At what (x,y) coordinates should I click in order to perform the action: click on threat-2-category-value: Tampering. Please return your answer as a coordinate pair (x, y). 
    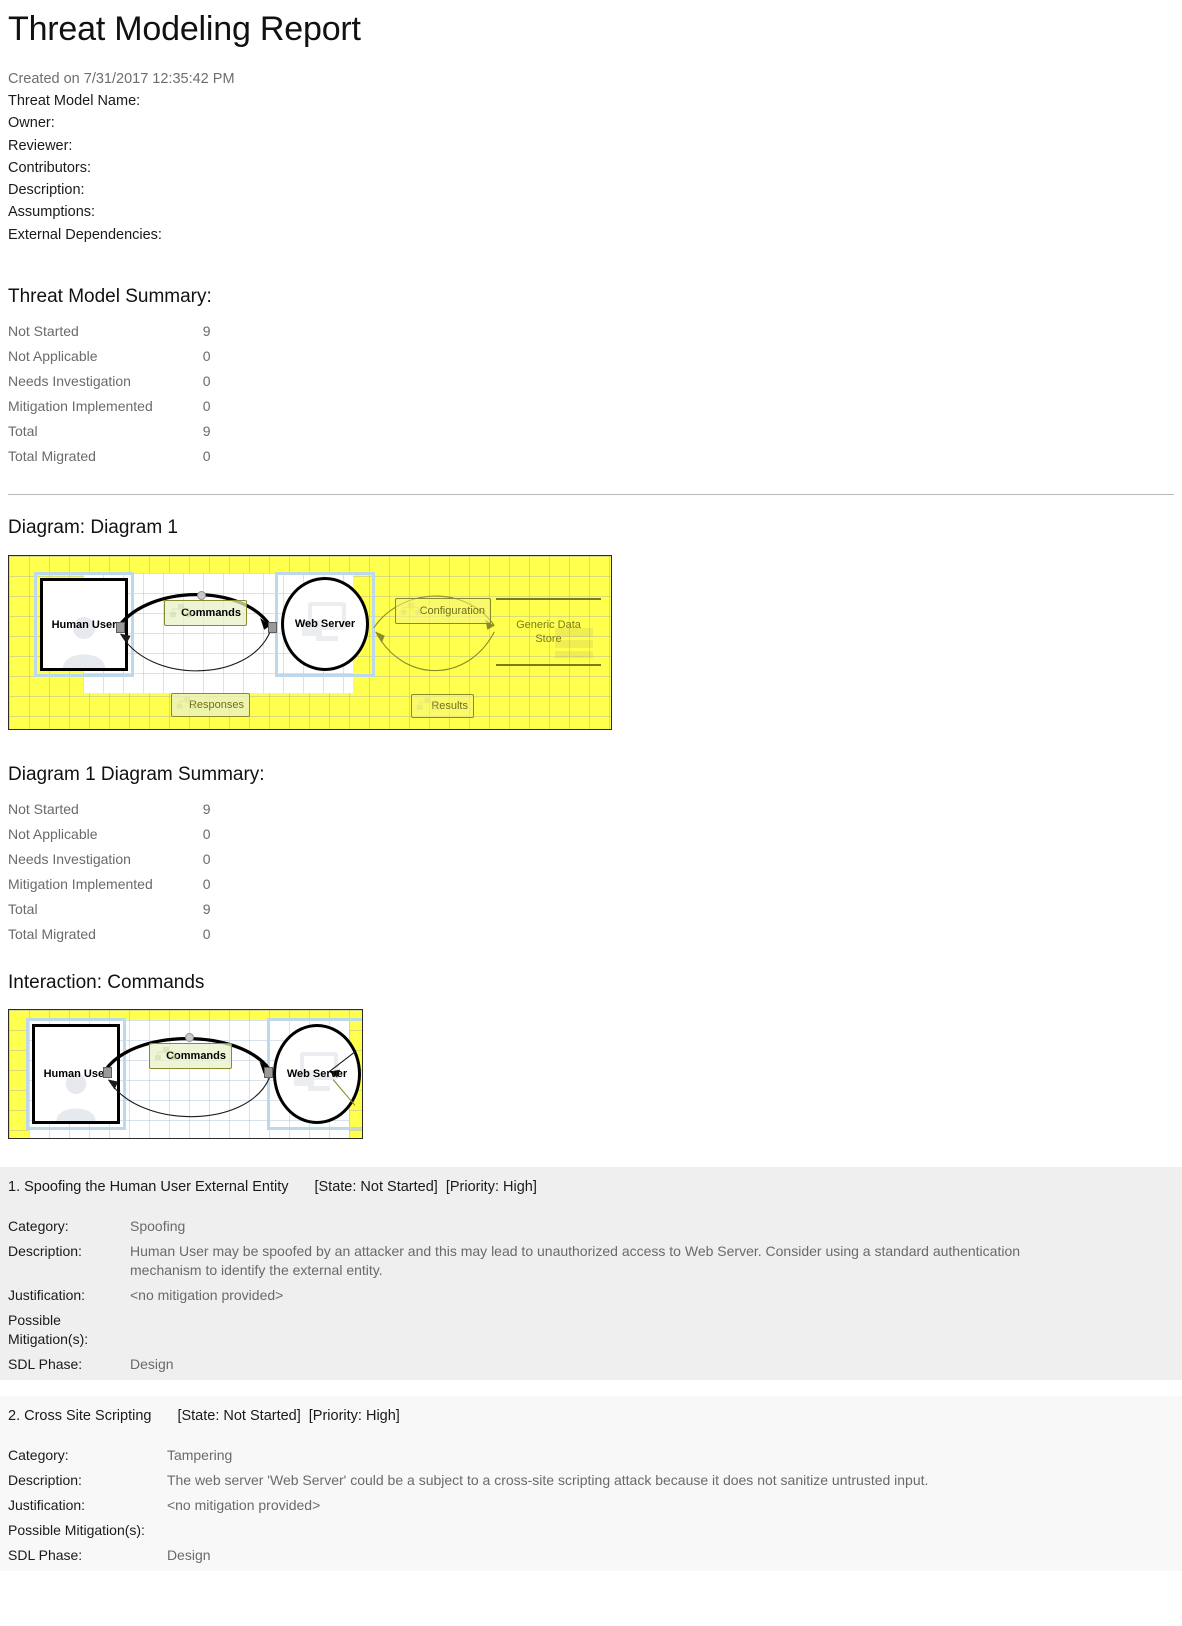
    Looking at the image, I should click on (199, 1455).